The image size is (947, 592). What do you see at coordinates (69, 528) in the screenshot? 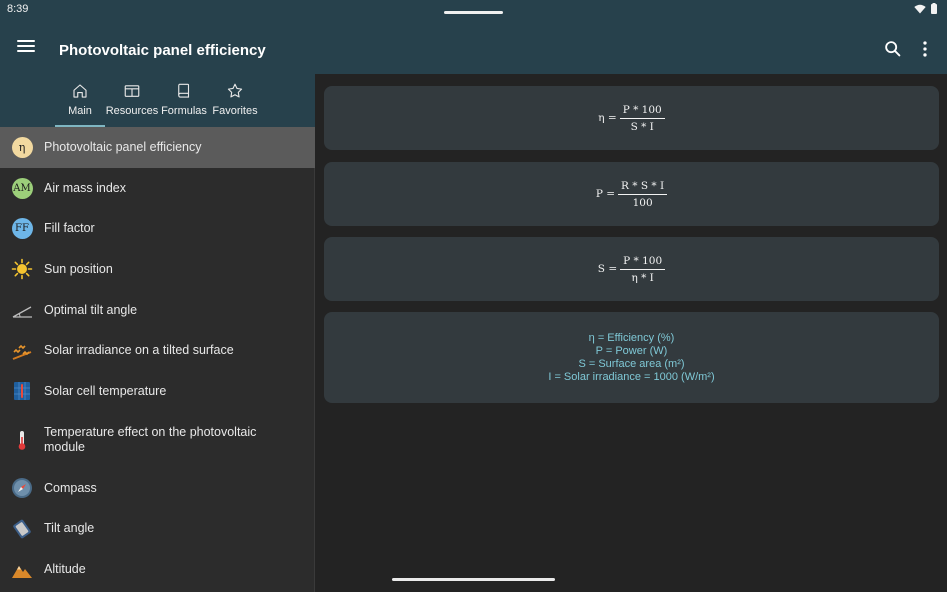
I see `sidebar-item-label: Tilt angle` at bounding box center [69, 528].